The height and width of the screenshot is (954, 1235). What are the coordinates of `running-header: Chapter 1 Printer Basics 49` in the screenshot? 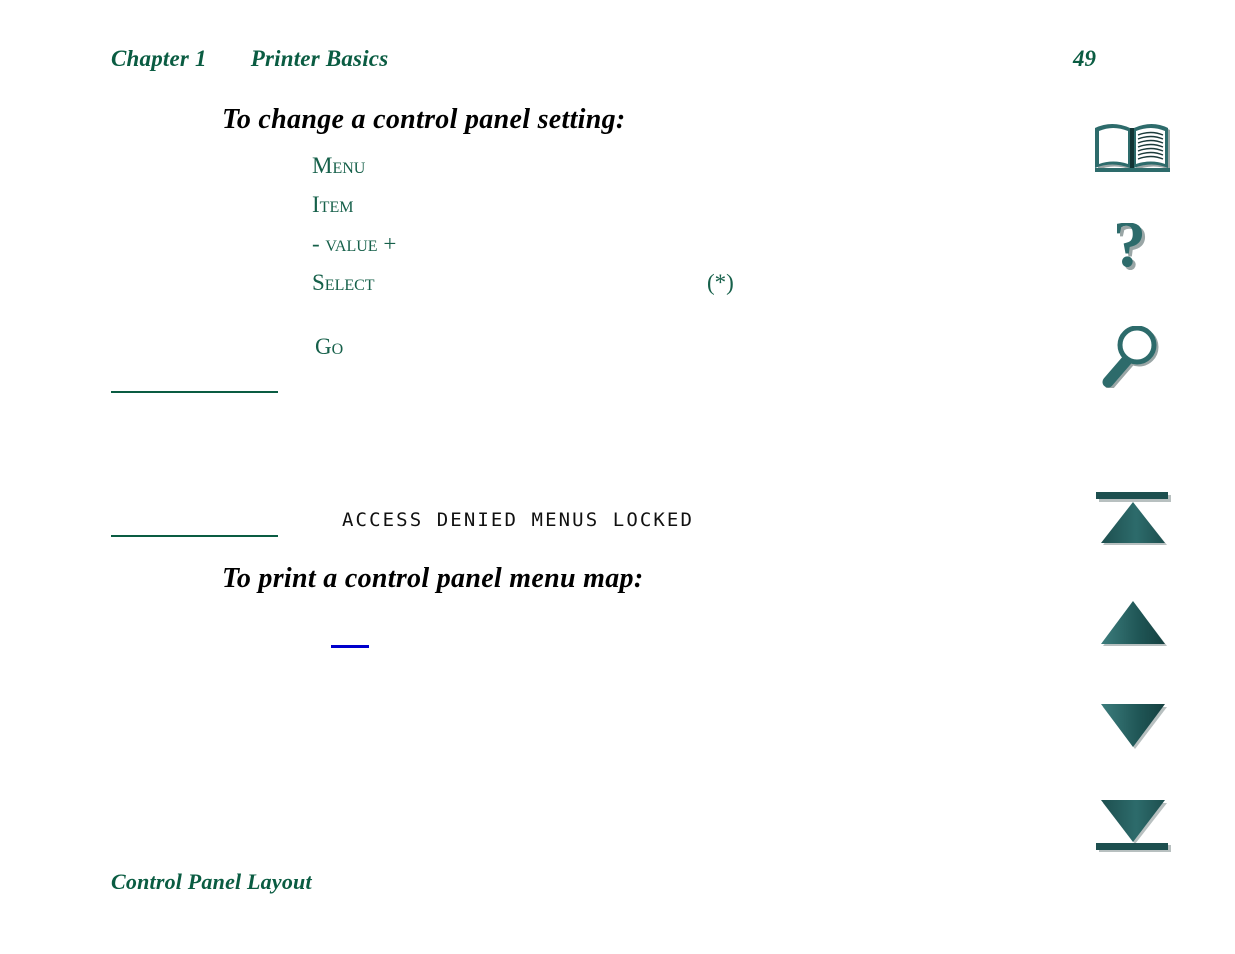 It's located at (616, 63).